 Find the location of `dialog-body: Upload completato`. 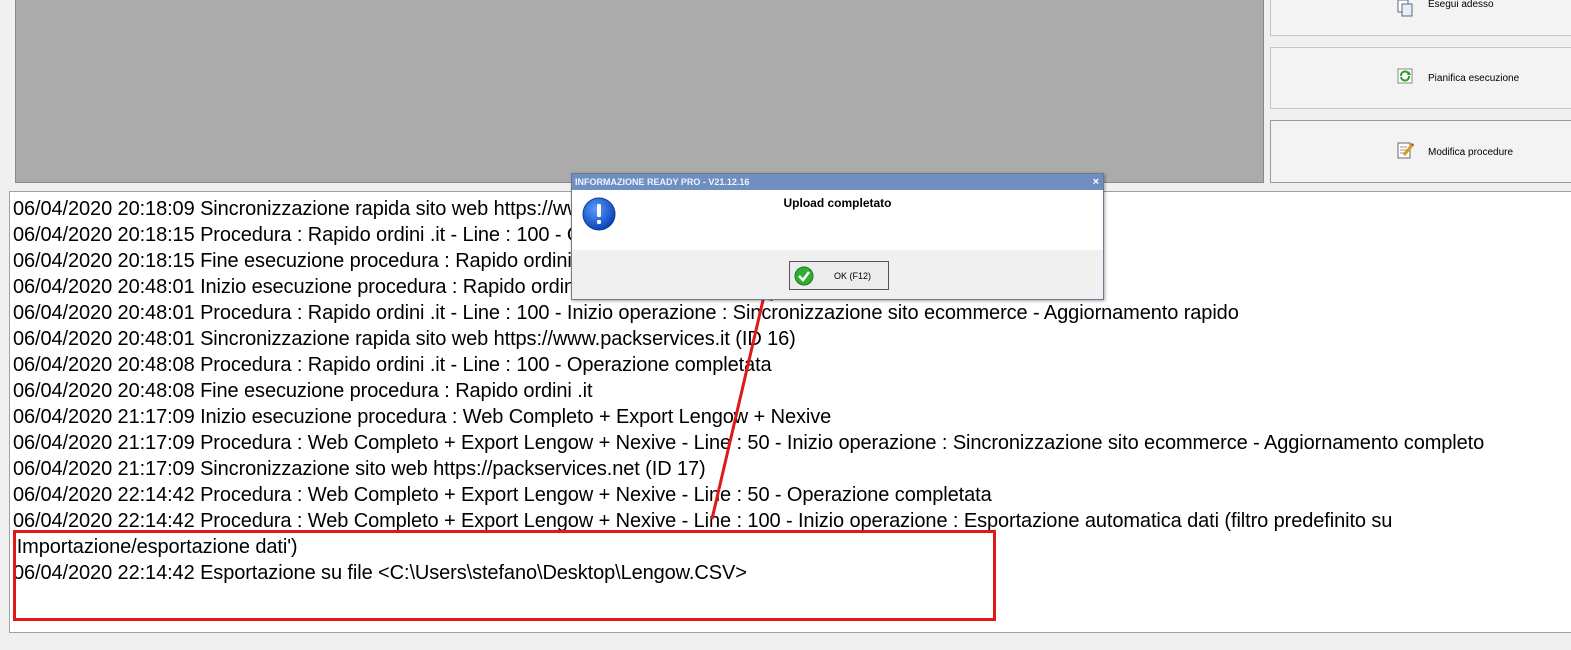

dialog-body: Upload completato is located at coordinates (837, 220).